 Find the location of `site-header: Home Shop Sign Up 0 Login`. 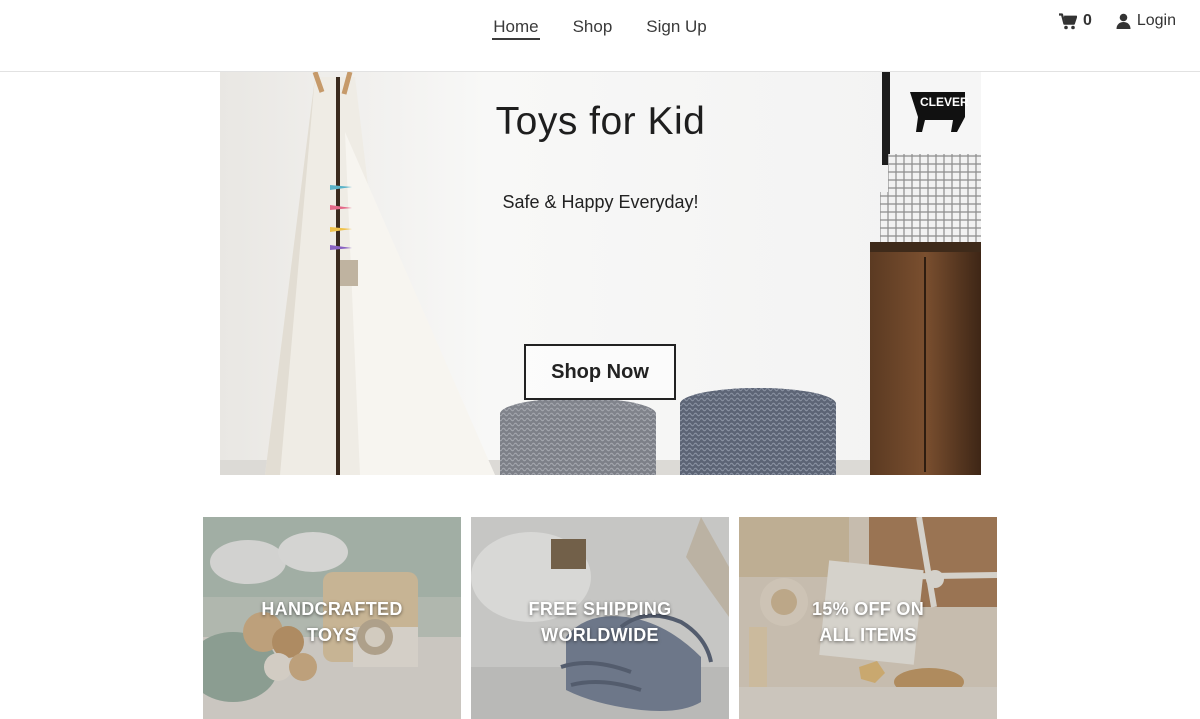

site-header: Home Shop Sign Up 0 Login is located at coordinates (600, 36).